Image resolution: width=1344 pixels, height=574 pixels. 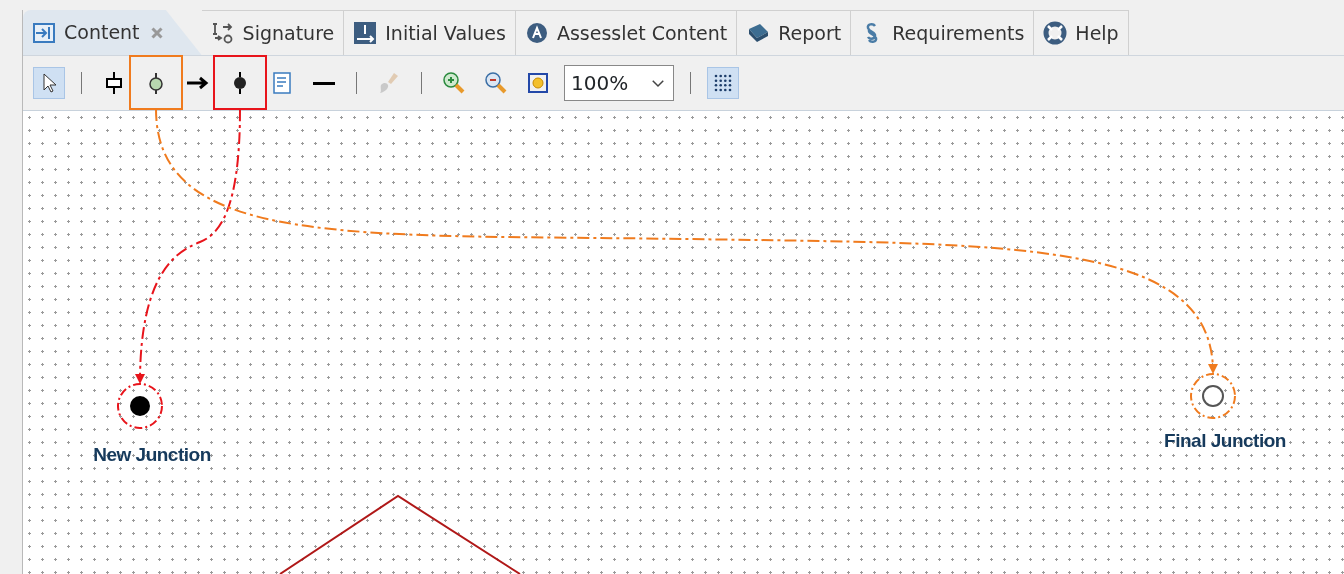 I want to click on brush-icon, so click(x=389, y=83).